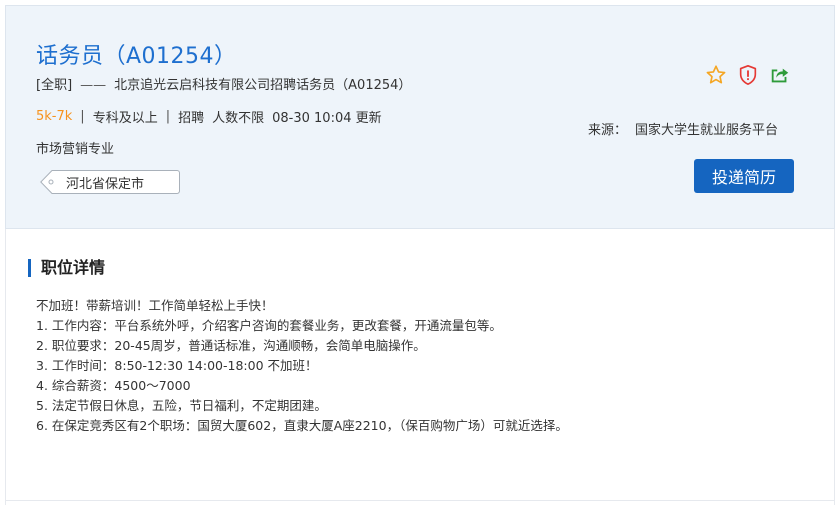 The width and height of the screenshot is (840, 510). What do you see at coordinates (716, 75) in the screenshot?
I see `star-icon` at bounding box center [716, 75].